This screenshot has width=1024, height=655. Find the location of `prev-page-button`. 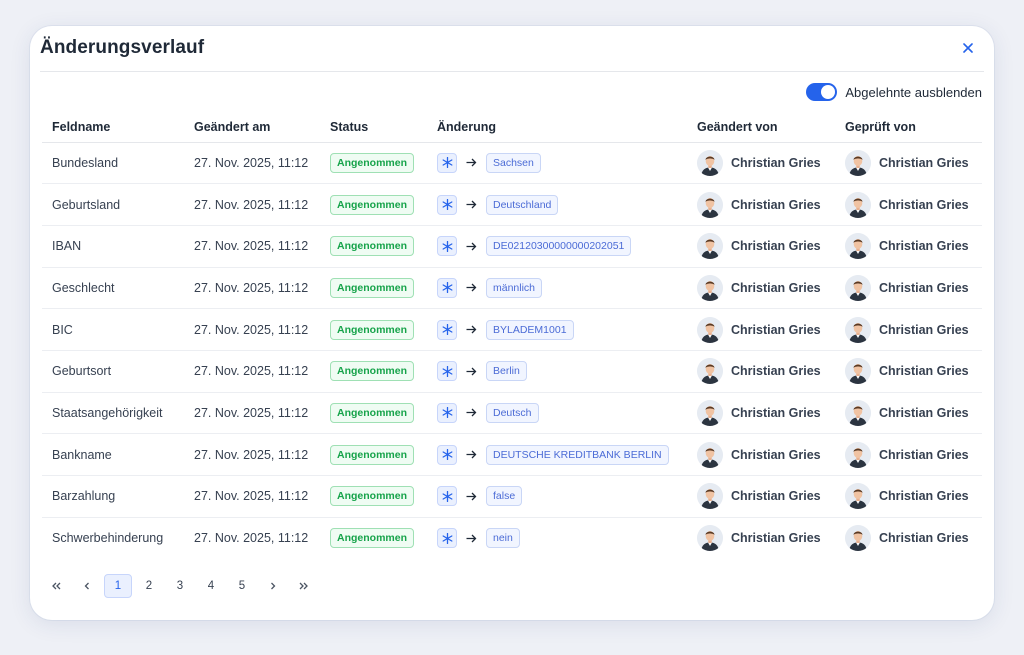

prev-page-button is located at coordinates (87, 586).